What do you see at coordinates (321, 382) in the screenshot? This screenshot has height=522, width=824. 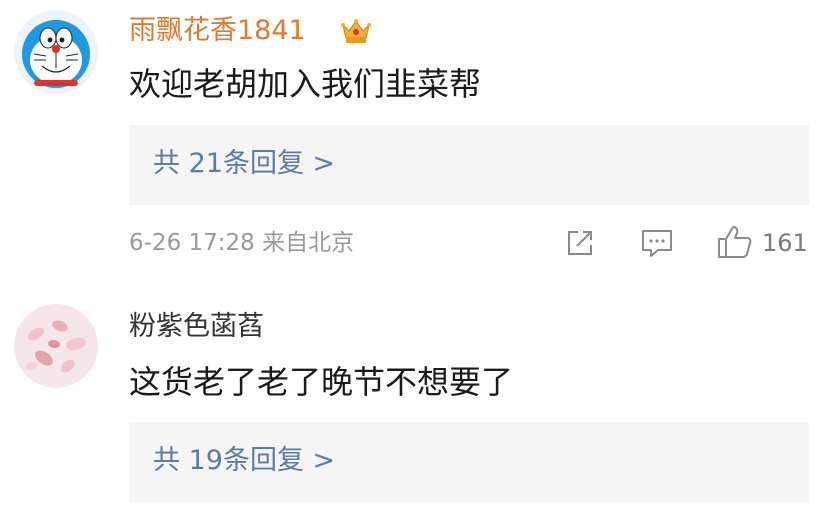 I see `comment-text: 这货老了老了晚节不想要了` at bounding box center [321, 382].